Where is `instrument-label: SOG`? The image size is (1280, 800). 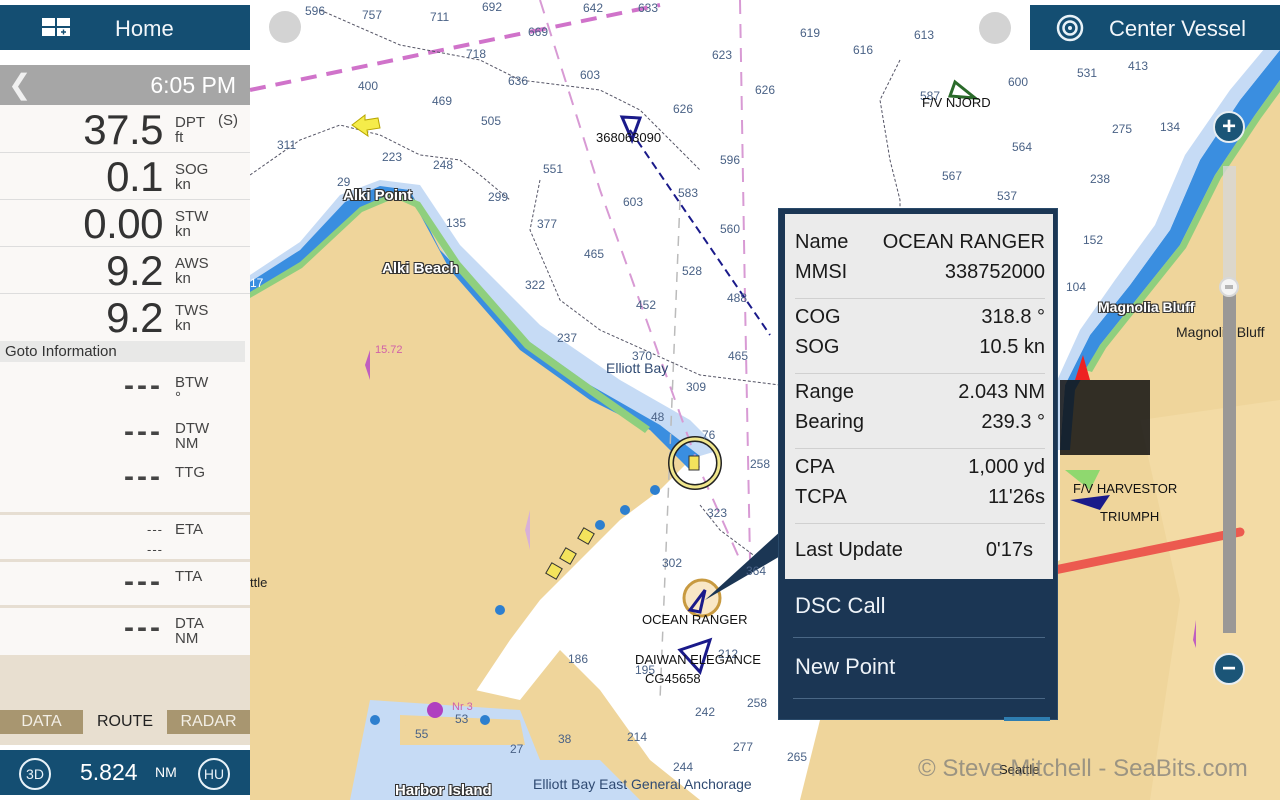 instrument-label: SOG is located at coordinates (192, 169).